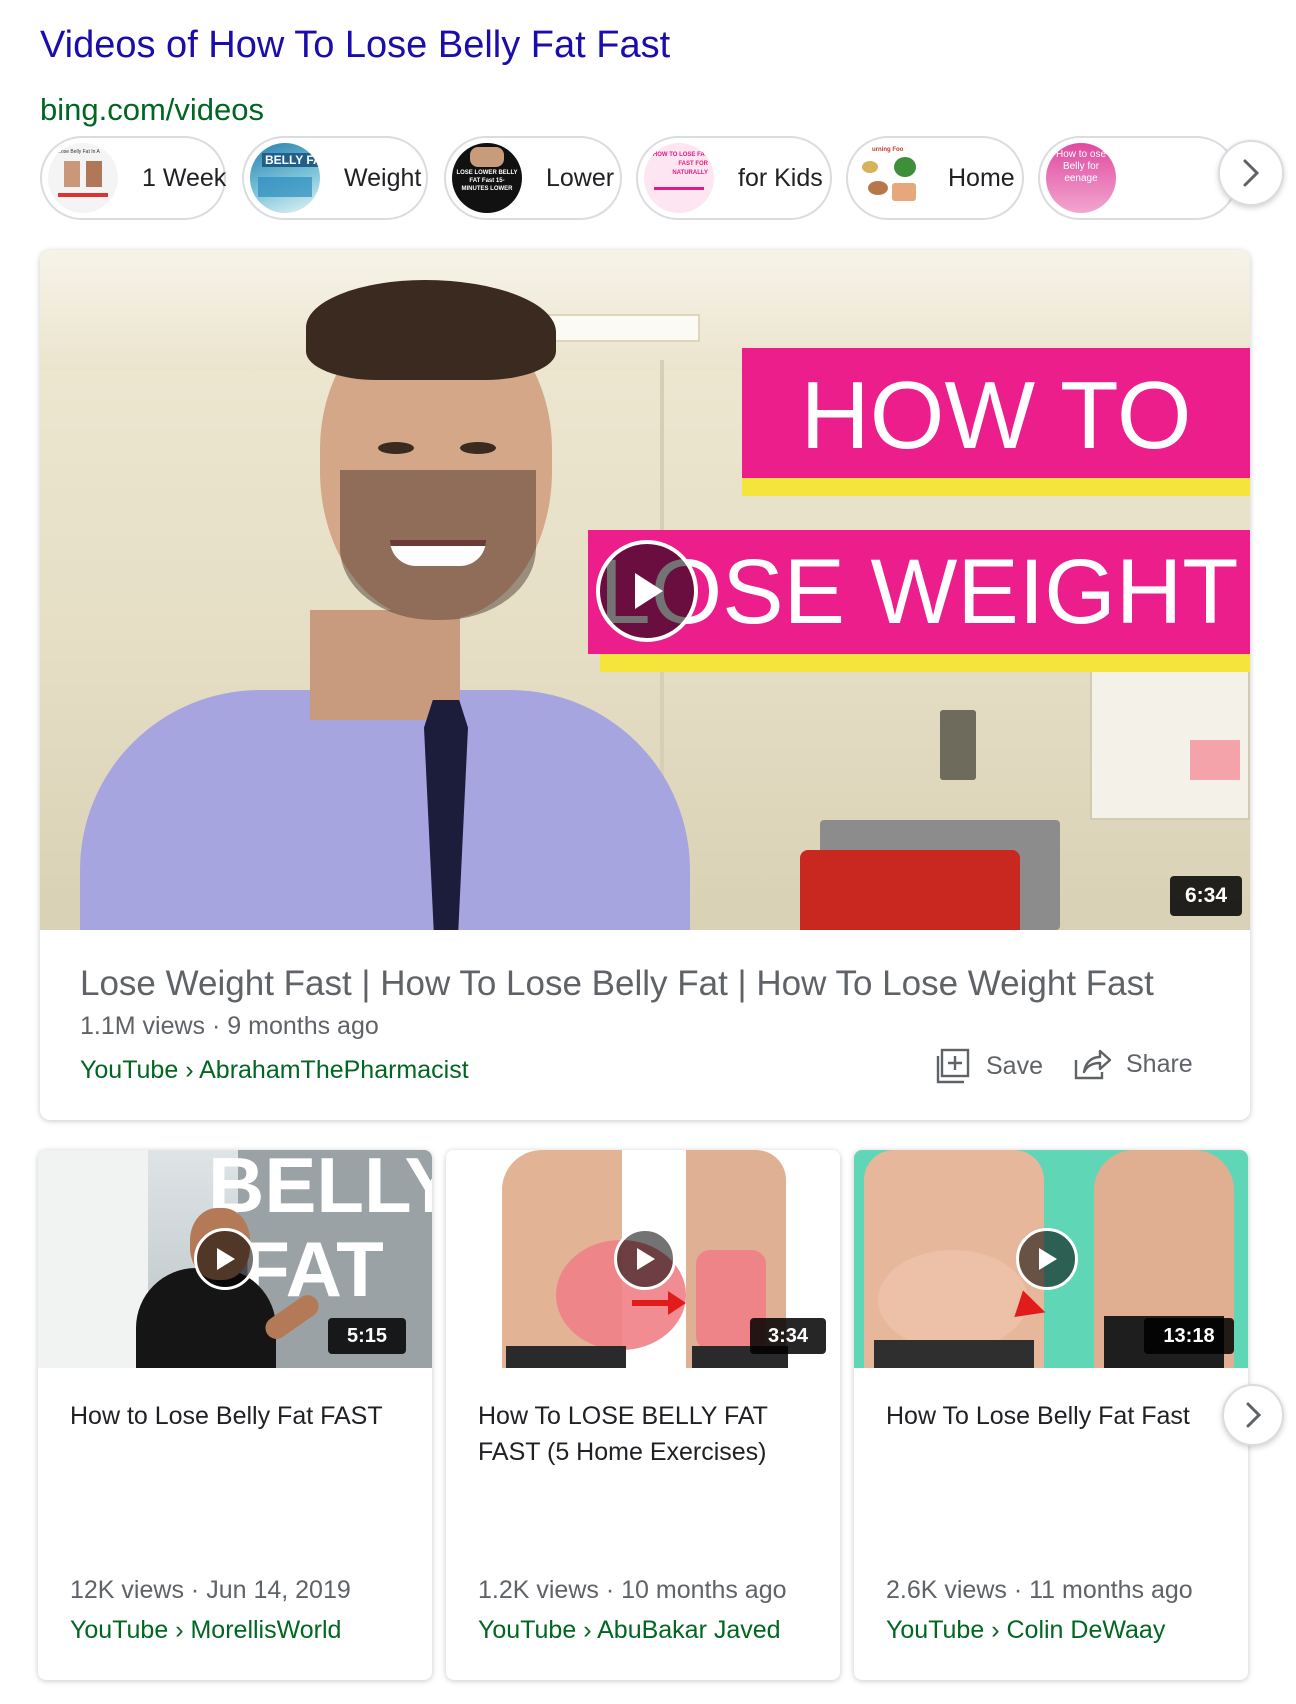 This screenshot has width=1296, height=1704. I want to click on chip-thumb-text: o Lose Belly Fat In A, so click(77, 152).